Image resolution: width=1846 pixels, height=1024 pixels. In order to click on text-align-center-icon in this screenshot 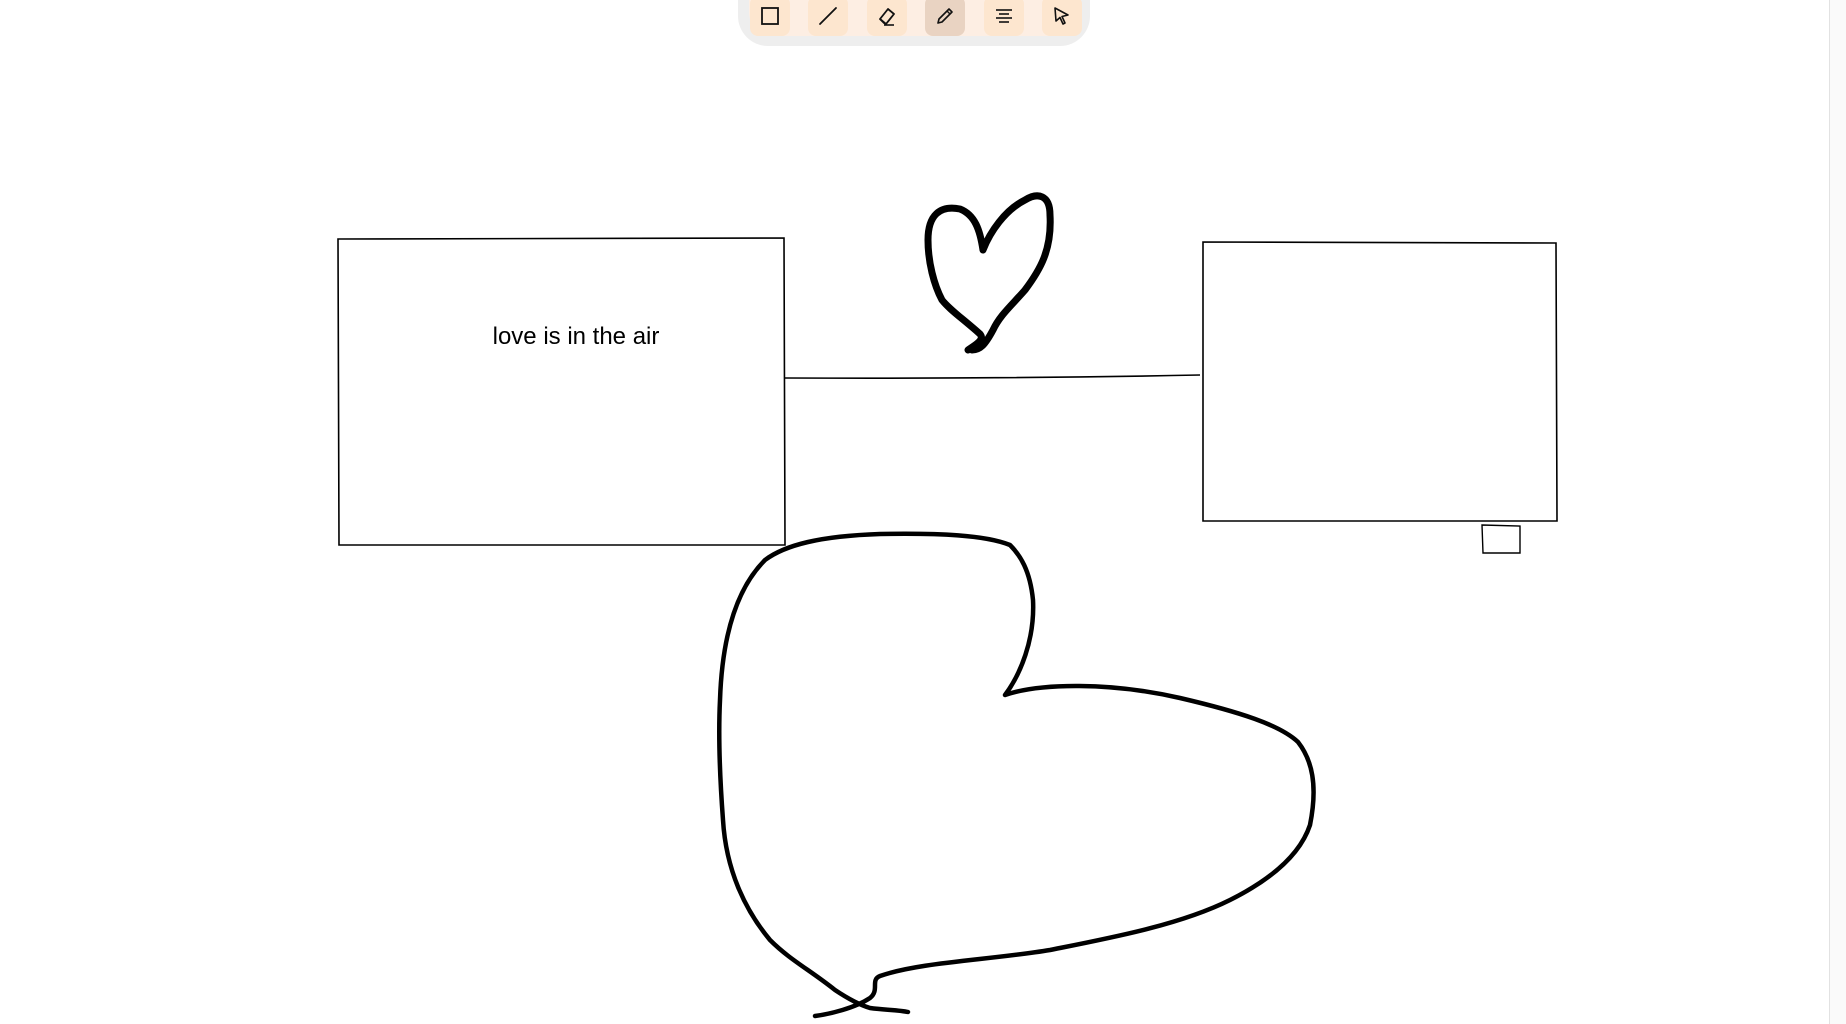, I will do `click(1004, 16)`.